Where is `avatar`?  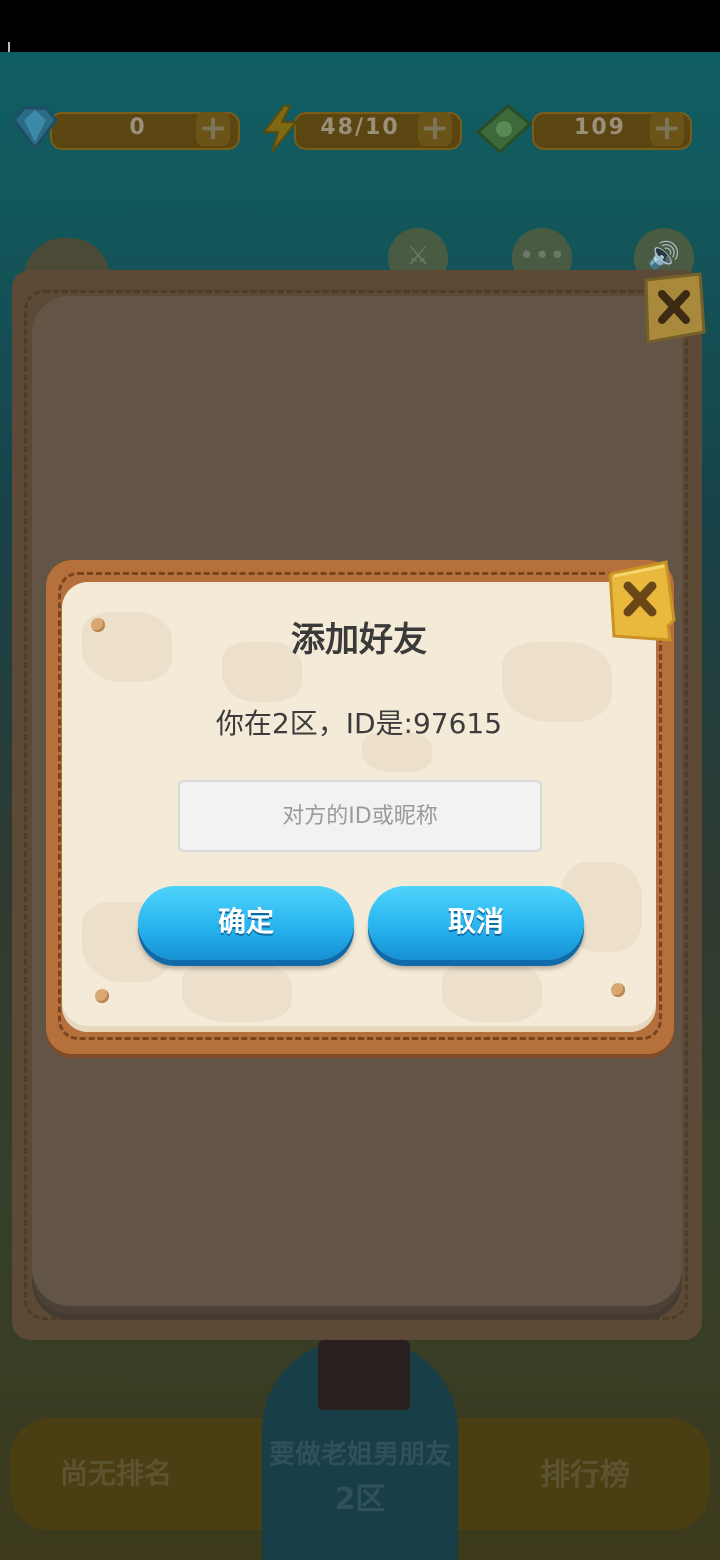 avatar is located at coordinates (364, 1375).